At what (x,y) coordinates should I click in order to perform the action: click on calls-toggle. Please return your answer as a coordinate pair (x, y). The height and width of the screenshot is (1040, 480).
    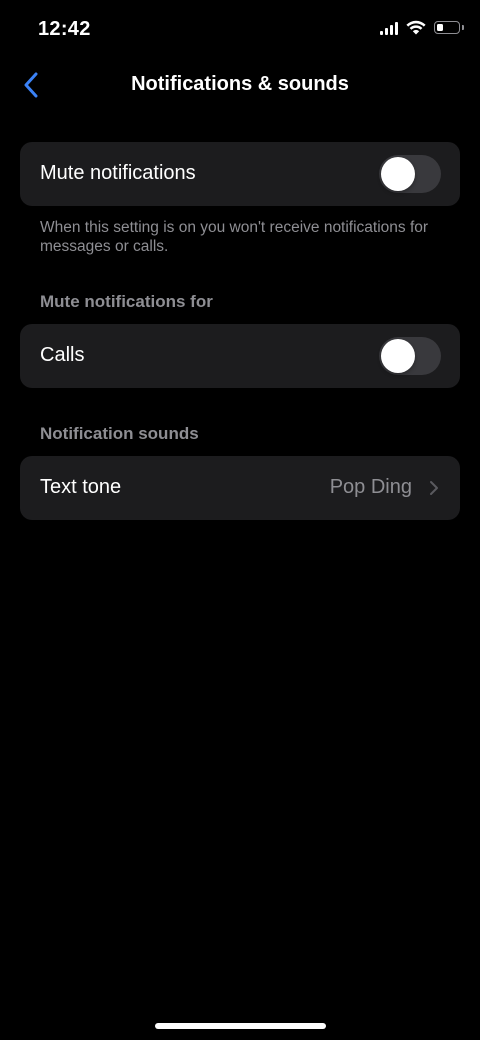
    Looking at the image, I should click on (410, 356).